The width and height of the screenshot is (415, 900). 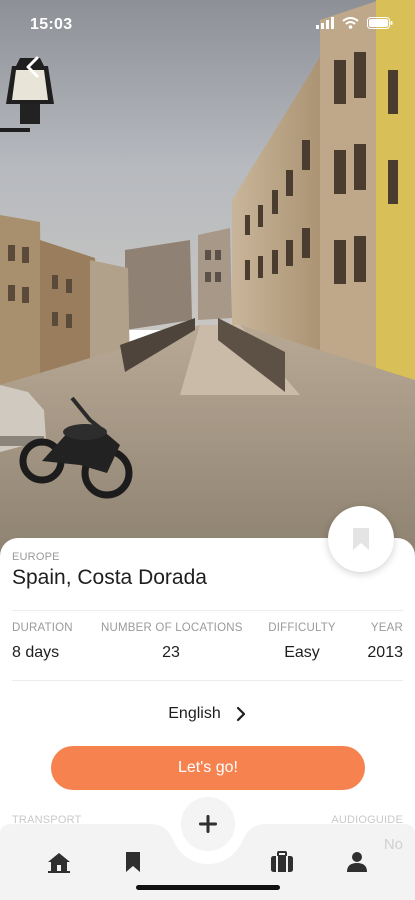 I want to click on tour-title: Spain, Costa Dorada, so click(x=109, y=577).